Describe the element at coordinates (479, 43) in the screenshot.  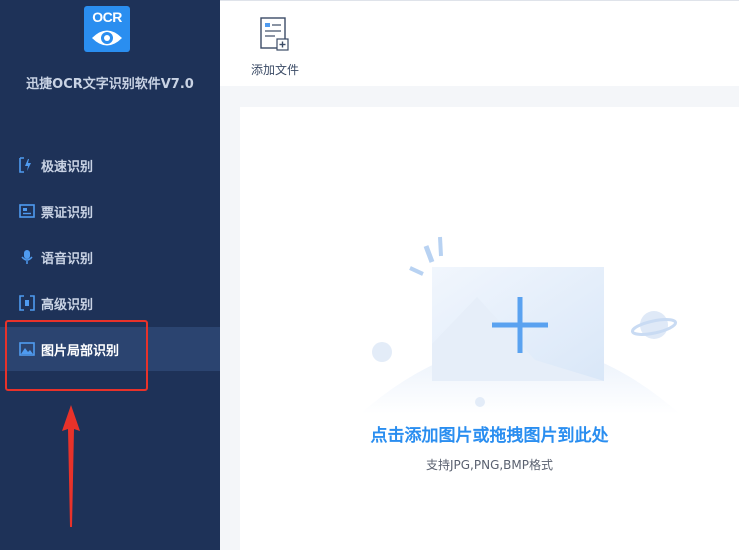
I see `toolbar: 添加文件` at that location.